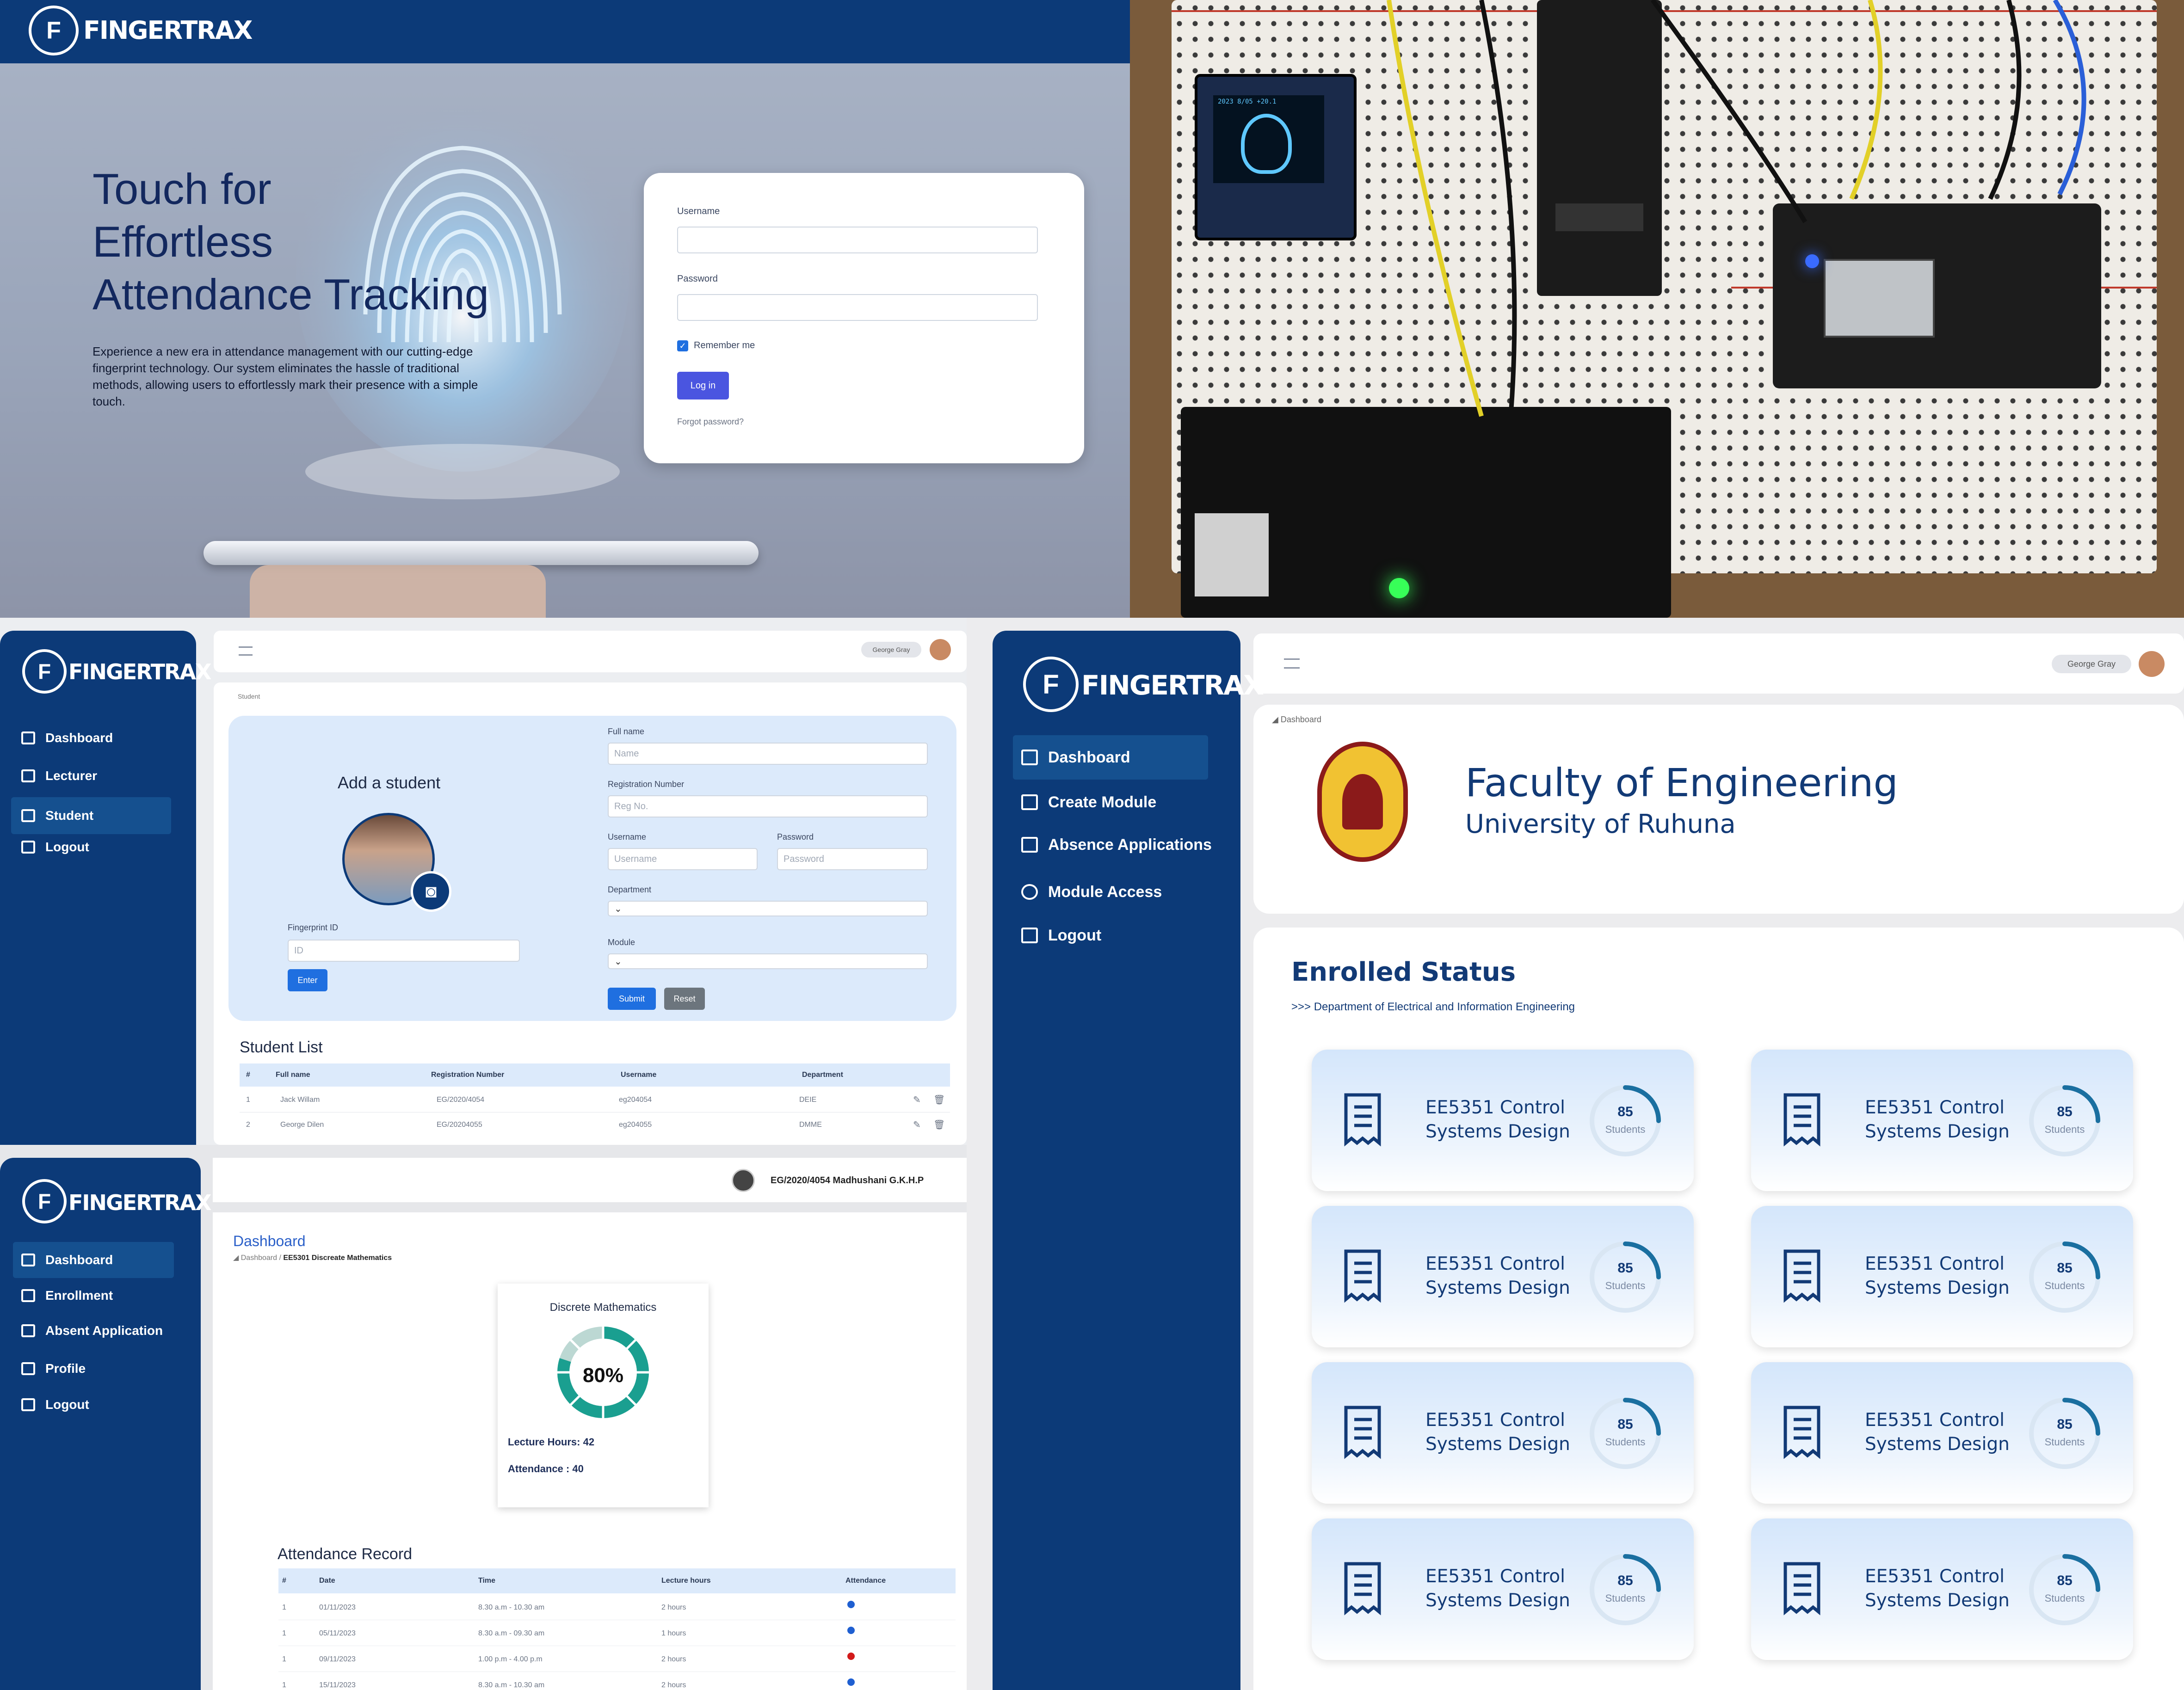 This screenshot has height=1690, width=2184. Describe the element at coordinates (617, 1659) in the screenshot. I see `table-row: 1 09/11/2023 1.00 p.m - 4.00 p.m 2 hours` at that location.